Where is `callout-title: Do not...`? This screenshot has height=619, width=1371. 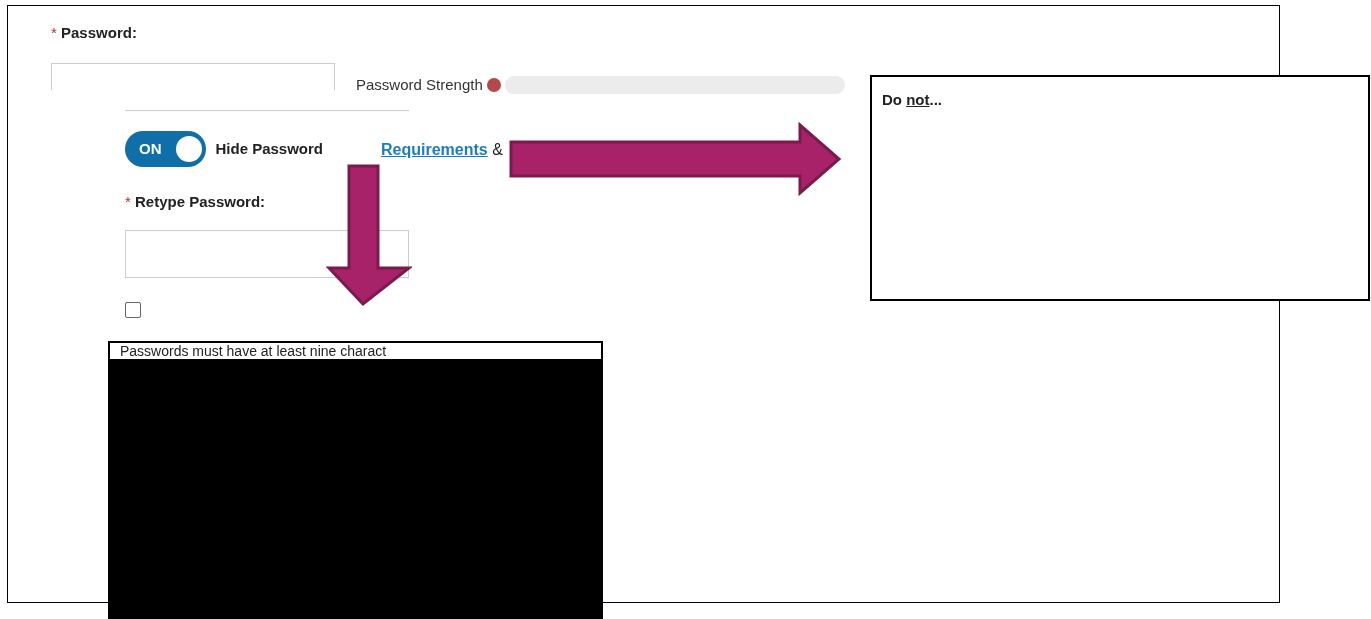 callout-title: Do not... is located at coordinates (912, 100).